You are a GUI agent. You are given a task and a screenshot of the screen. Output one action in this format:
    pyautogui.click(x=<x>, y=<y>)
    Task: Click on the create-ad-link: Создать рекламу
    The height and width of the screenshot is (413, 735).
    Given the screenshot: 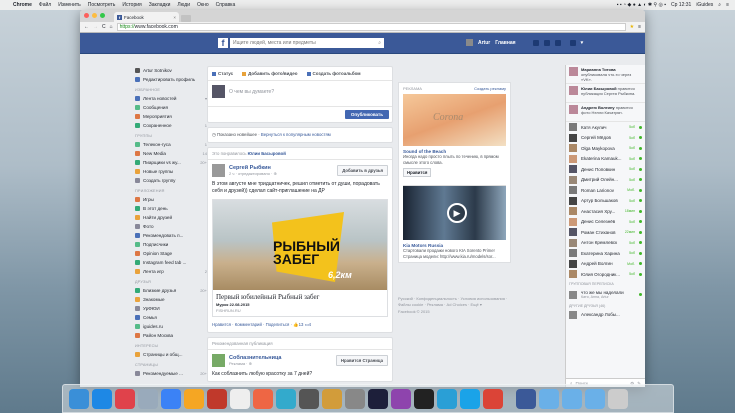 What is the action you would take?
    pyautogui.click(x=490, y=88)
    